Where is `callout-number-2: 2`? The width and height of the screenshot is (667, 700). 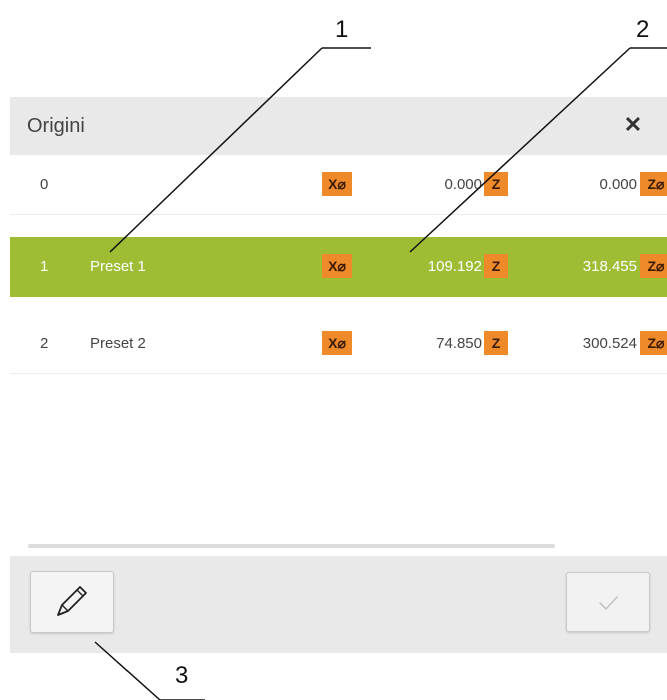 callout-number-2: 2 is located at coordinates (643, 29).